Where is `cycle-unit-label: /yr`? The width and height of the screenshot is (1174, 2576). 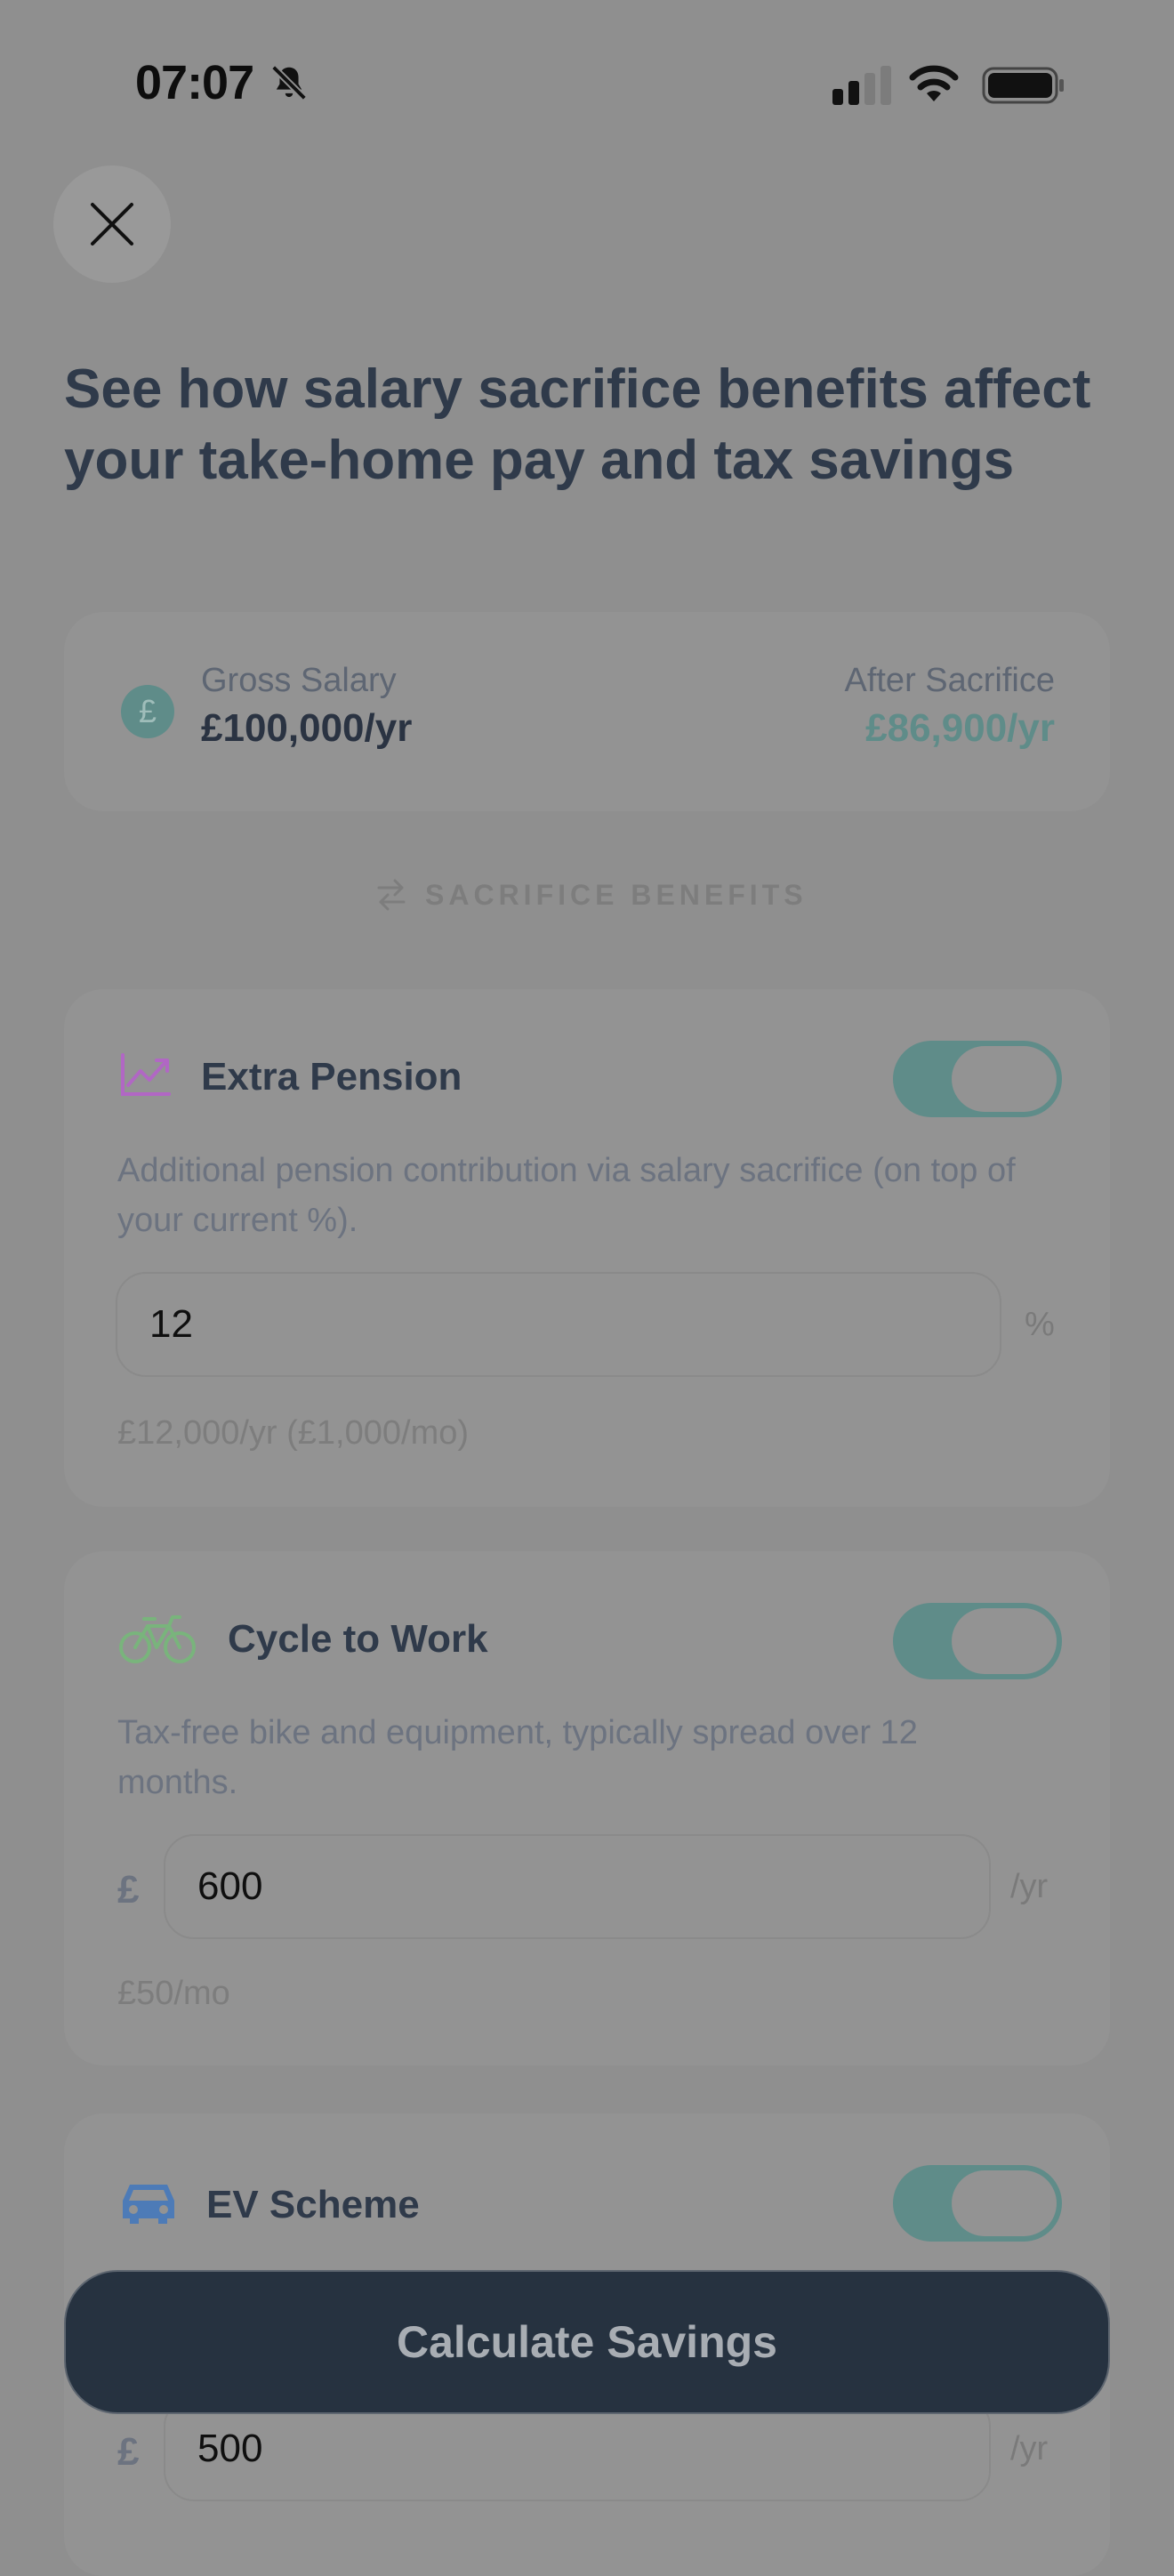 cycle-unit-label: /yr is located at coordinates (1029, 1886).